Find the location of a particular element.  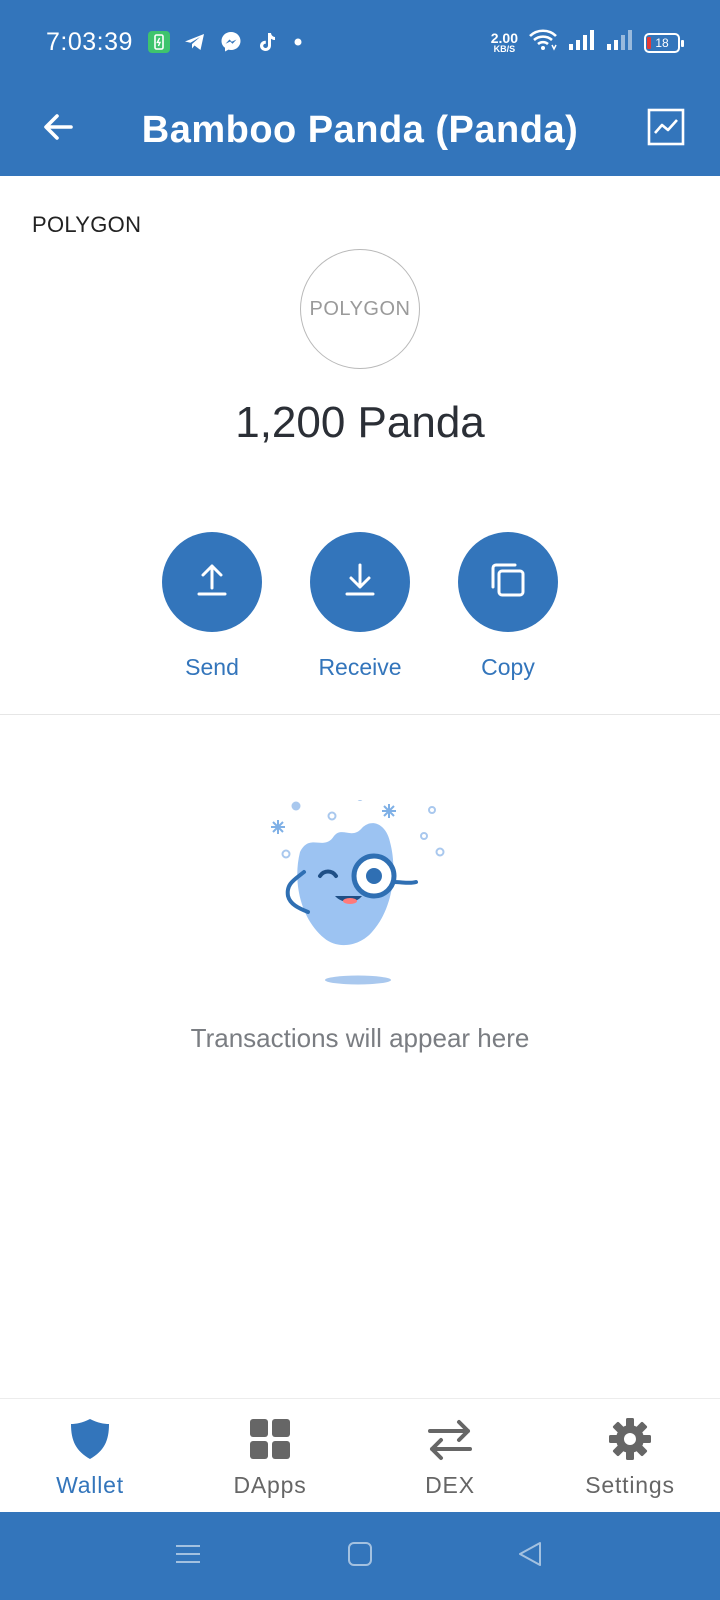

system-status-icons: 2.00 KB/S 18 is located at coordinates (587, 42).